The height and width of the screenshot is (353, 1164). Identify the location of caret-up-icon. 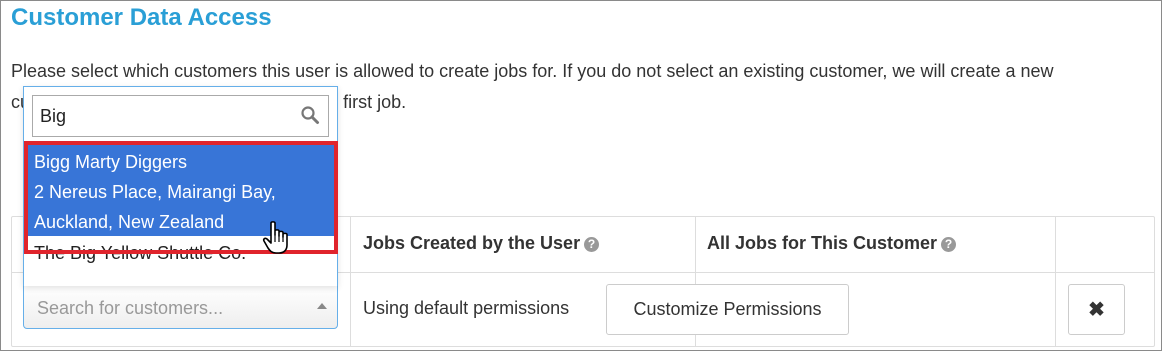
(322, 306).